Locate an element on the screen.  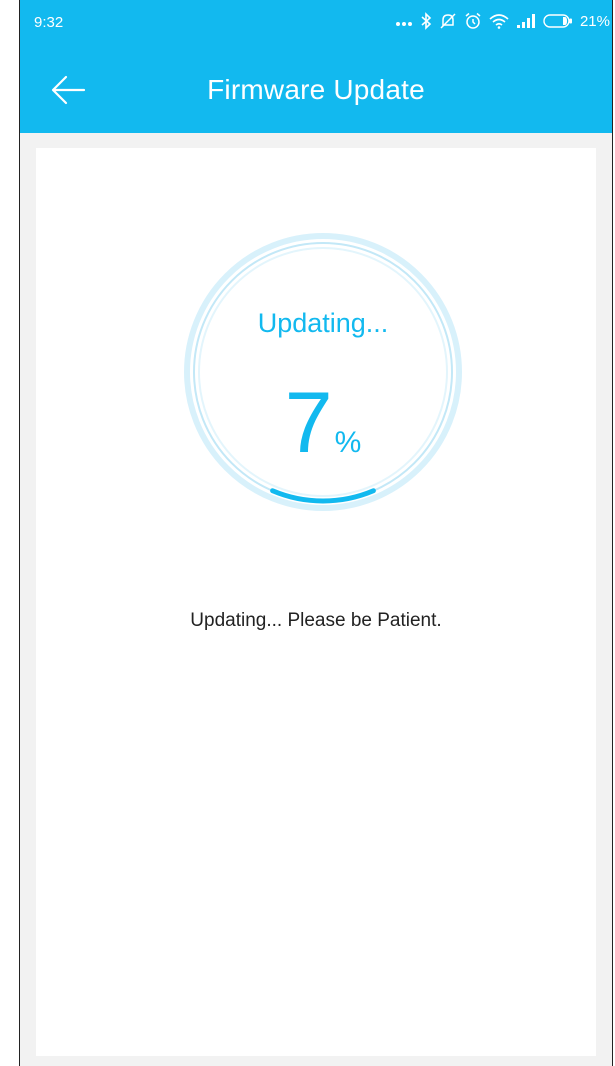
progress-unit: % is located at coordinates (348, 442).